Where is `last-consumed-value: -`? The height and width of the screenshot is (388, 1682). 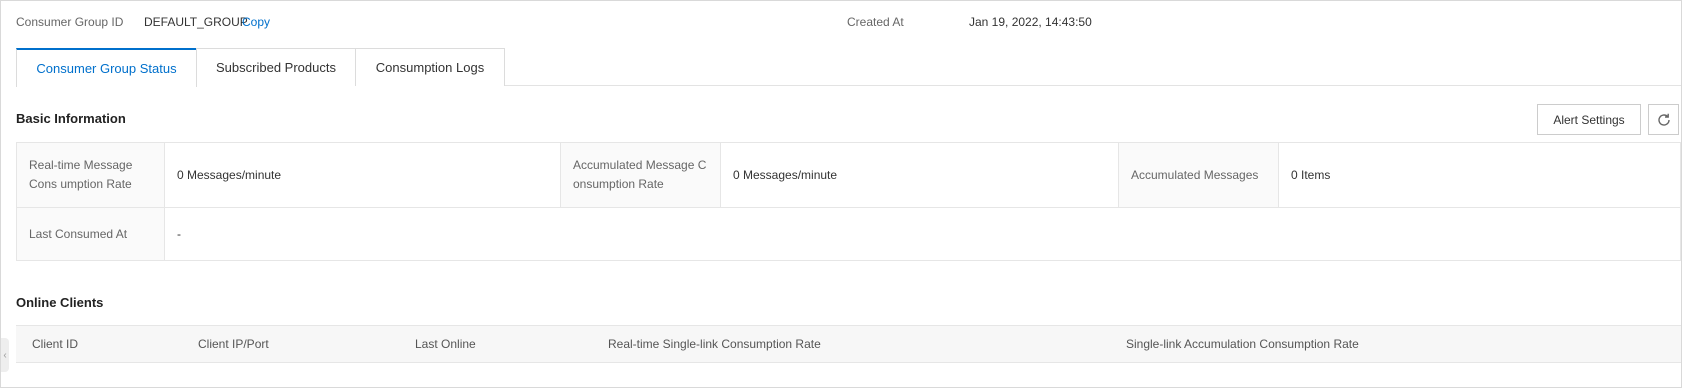 last-consumed-value: - is located at coordinates (922, 234).